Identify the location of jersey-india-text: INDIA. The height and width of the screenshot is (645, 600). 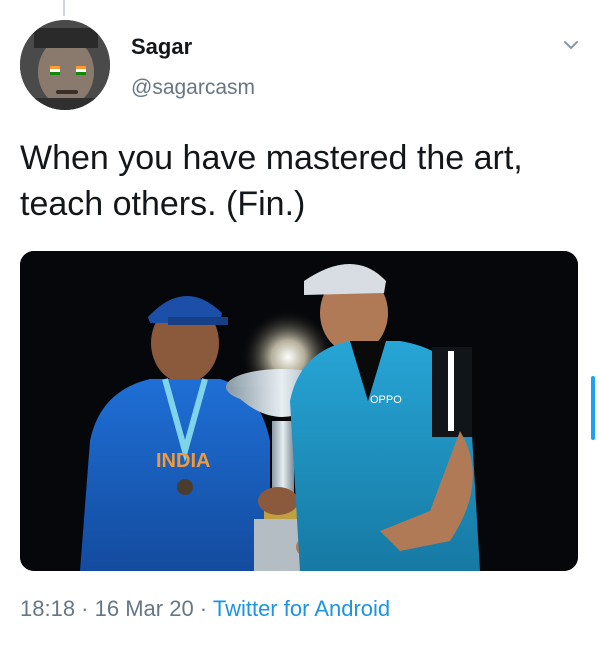
(183, 461).